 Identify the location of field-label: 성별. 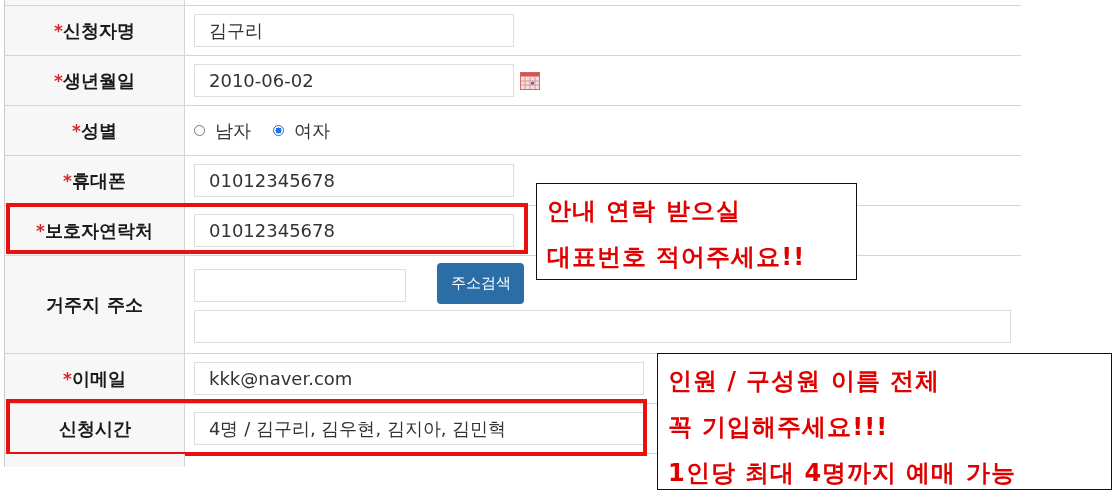
(98, 130).